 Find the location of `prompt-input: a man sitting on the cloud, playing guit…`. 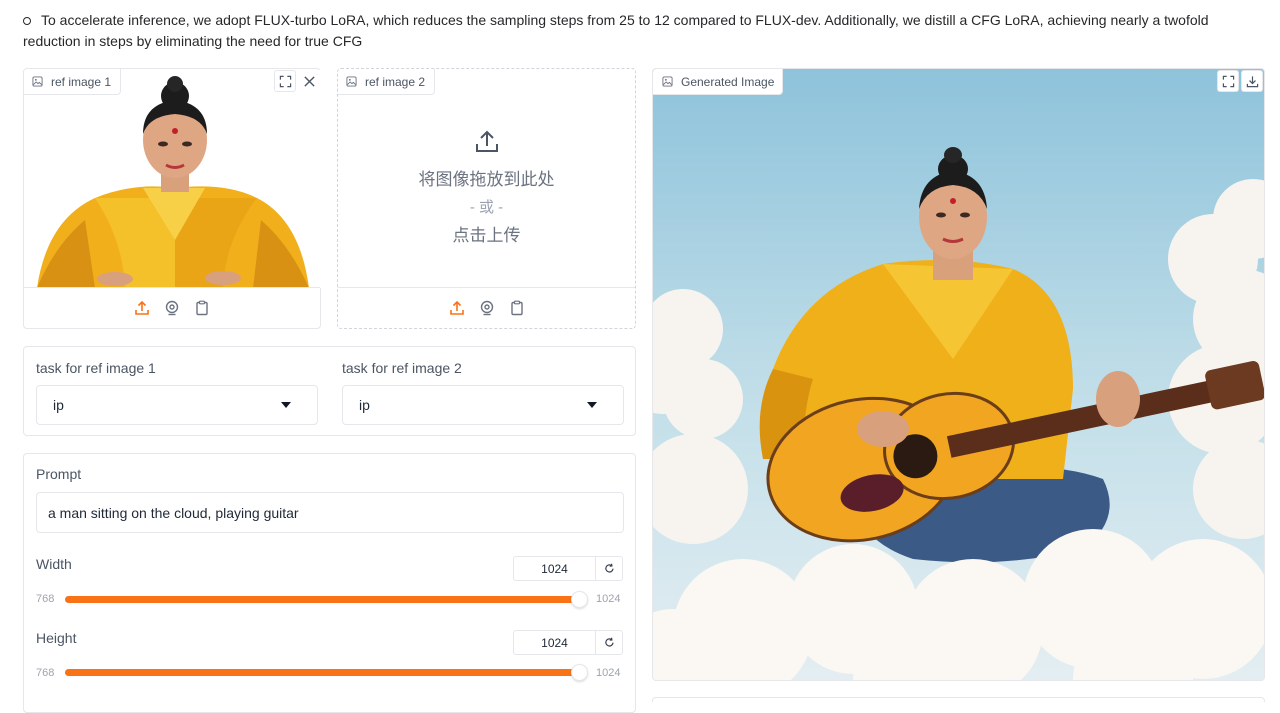

prompt-input: a man sitting on the cloud, playing guit… is located at coordinates (330, 512).